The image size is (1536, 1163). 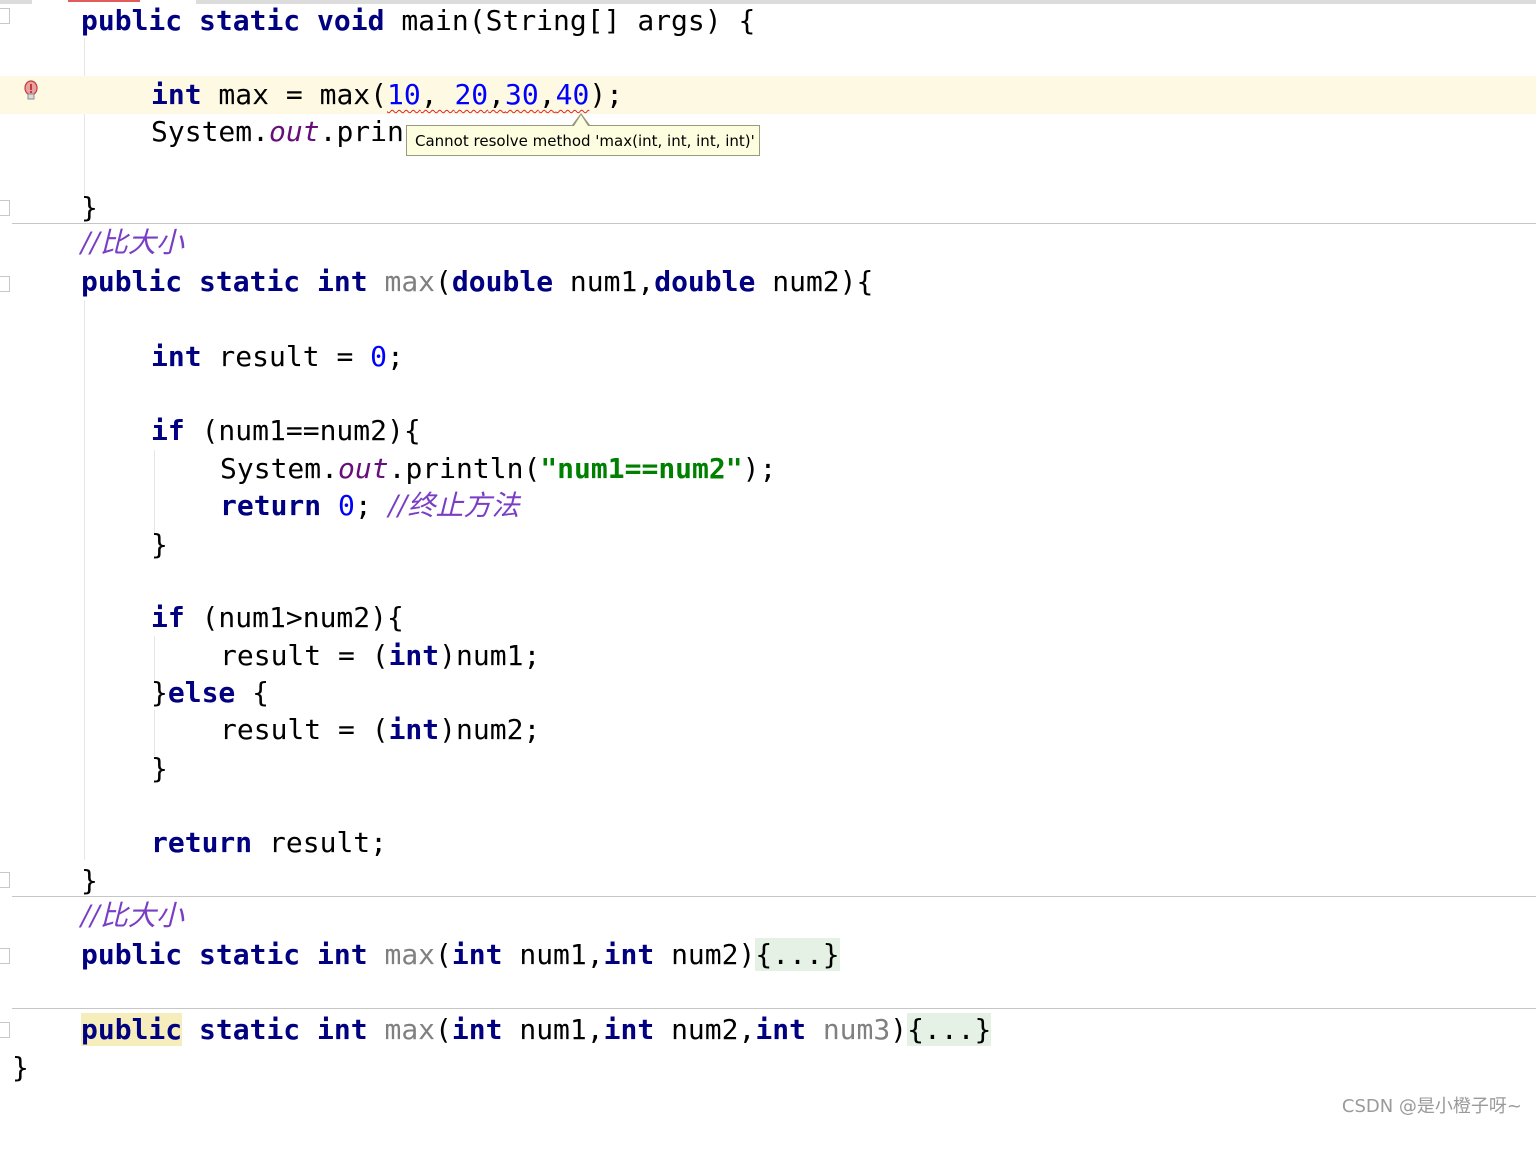 I want to click on token-number: 10, so click(x=404, y=94).